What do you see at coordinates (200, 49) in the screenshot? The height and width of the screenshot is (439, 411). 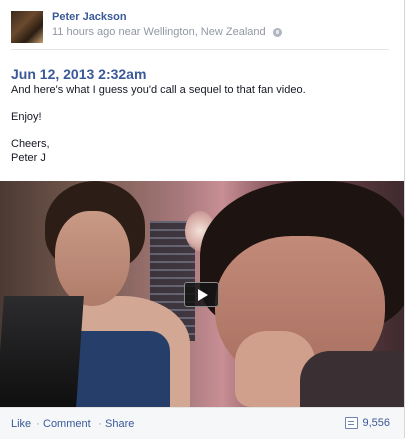 I see `header-divider` at bounding box center [200, 49].